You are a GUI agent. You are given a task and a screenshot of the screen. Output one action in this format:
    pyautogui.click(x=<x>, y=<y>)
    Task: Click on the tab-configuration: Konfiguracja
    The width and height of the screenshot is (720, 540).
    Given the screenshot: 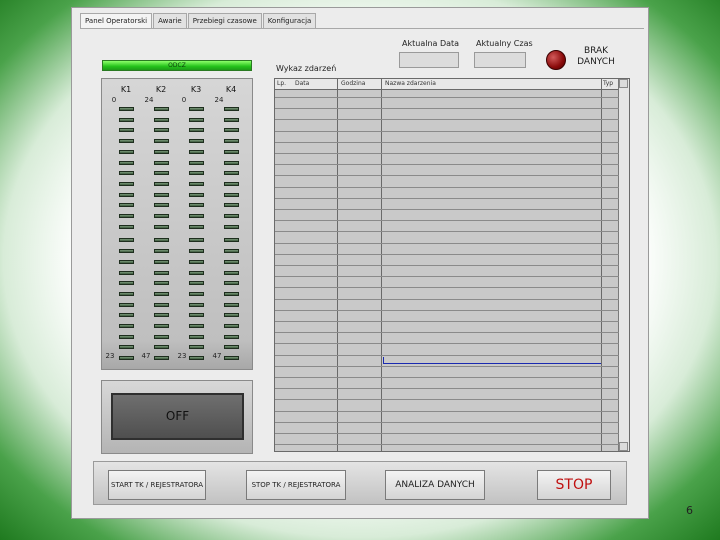 What is the action you would take?
    pyautogui.click(x=289, y=20)
    